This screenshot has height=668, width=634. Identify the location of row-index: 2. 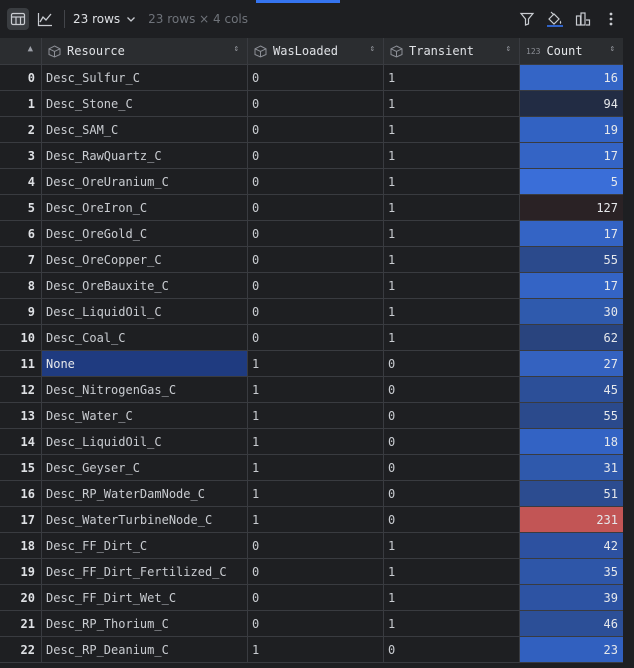
(21, 130).